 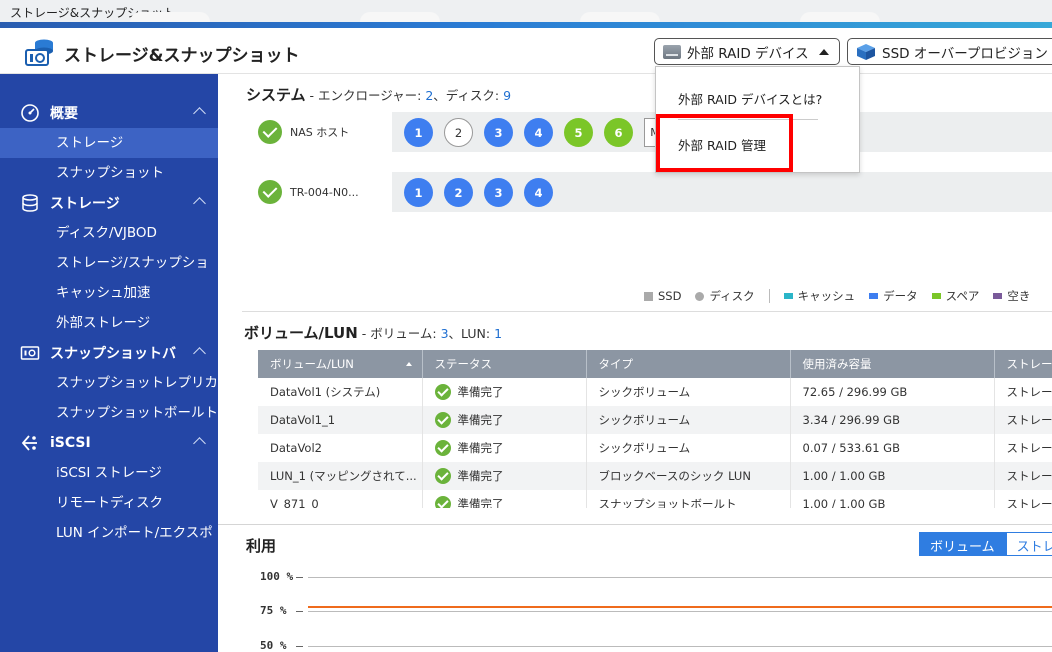 I want to click on system-disk-label: 、ディスク:, so click(x=468, y=95).